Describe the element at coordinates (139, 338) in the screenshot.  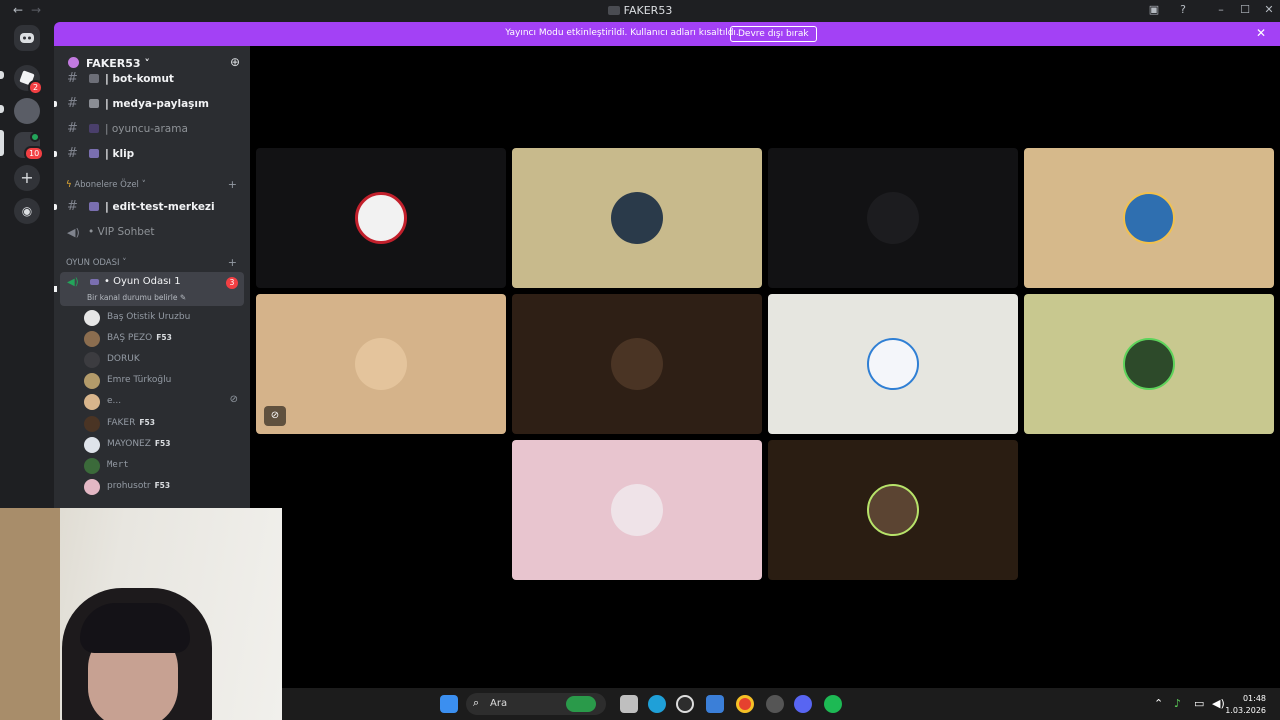
I see `member-name: BAŞ PEZO F53` at that location.